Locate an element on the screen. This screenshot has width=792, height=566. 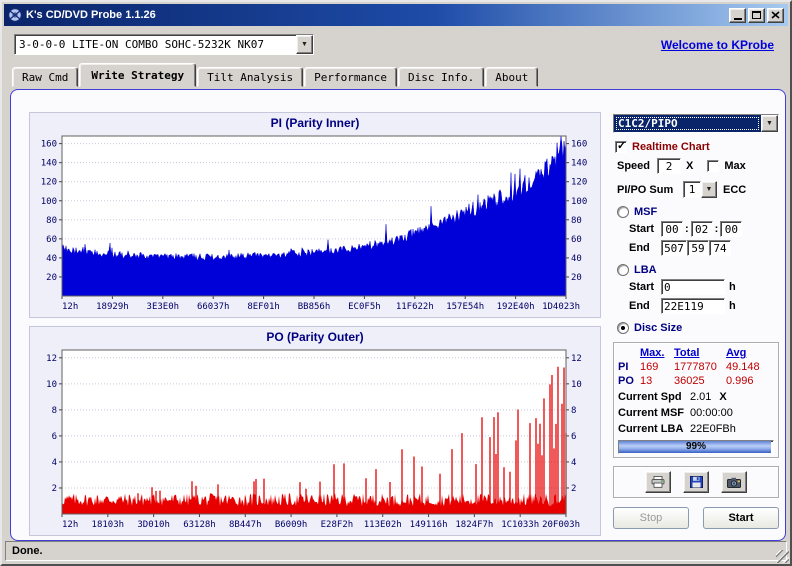
msf-radio is located at coordinates (623, 212).